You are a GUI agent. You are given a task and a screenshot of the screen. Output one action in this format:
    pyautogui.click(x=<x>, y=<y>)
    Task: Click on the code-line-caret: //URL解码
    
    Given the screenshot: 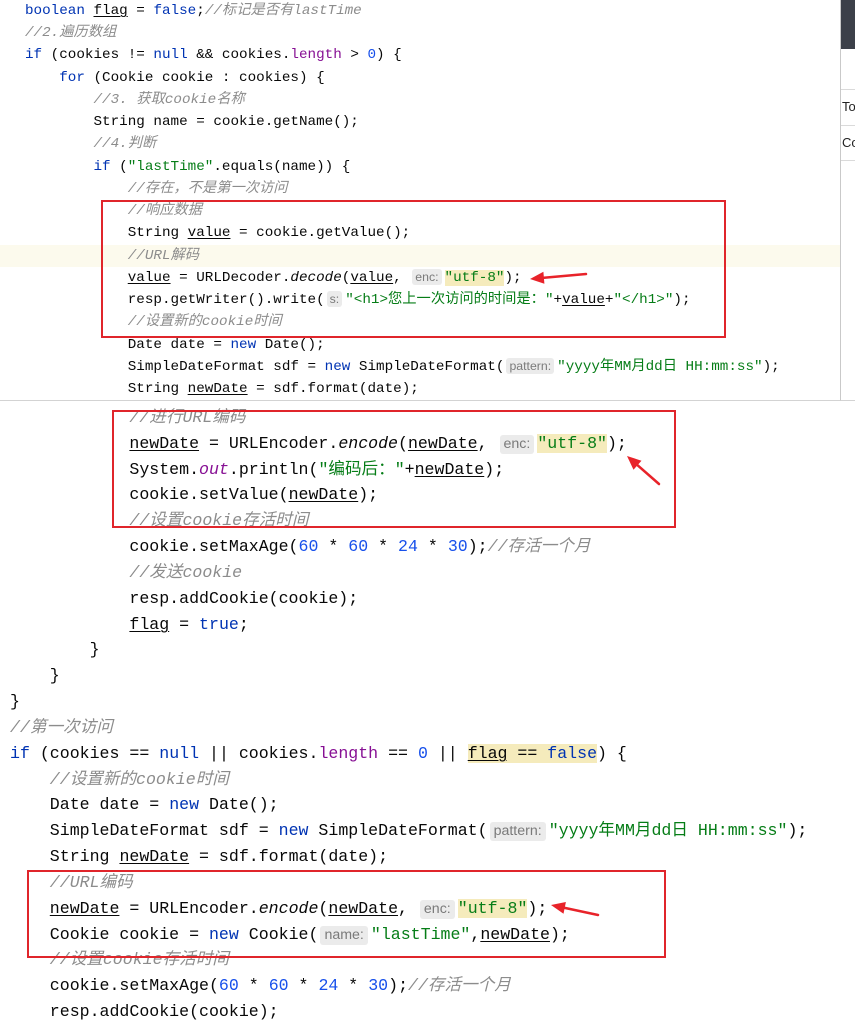 What is the action you would take?
    pyautogui.click(x=420, y=255)
    